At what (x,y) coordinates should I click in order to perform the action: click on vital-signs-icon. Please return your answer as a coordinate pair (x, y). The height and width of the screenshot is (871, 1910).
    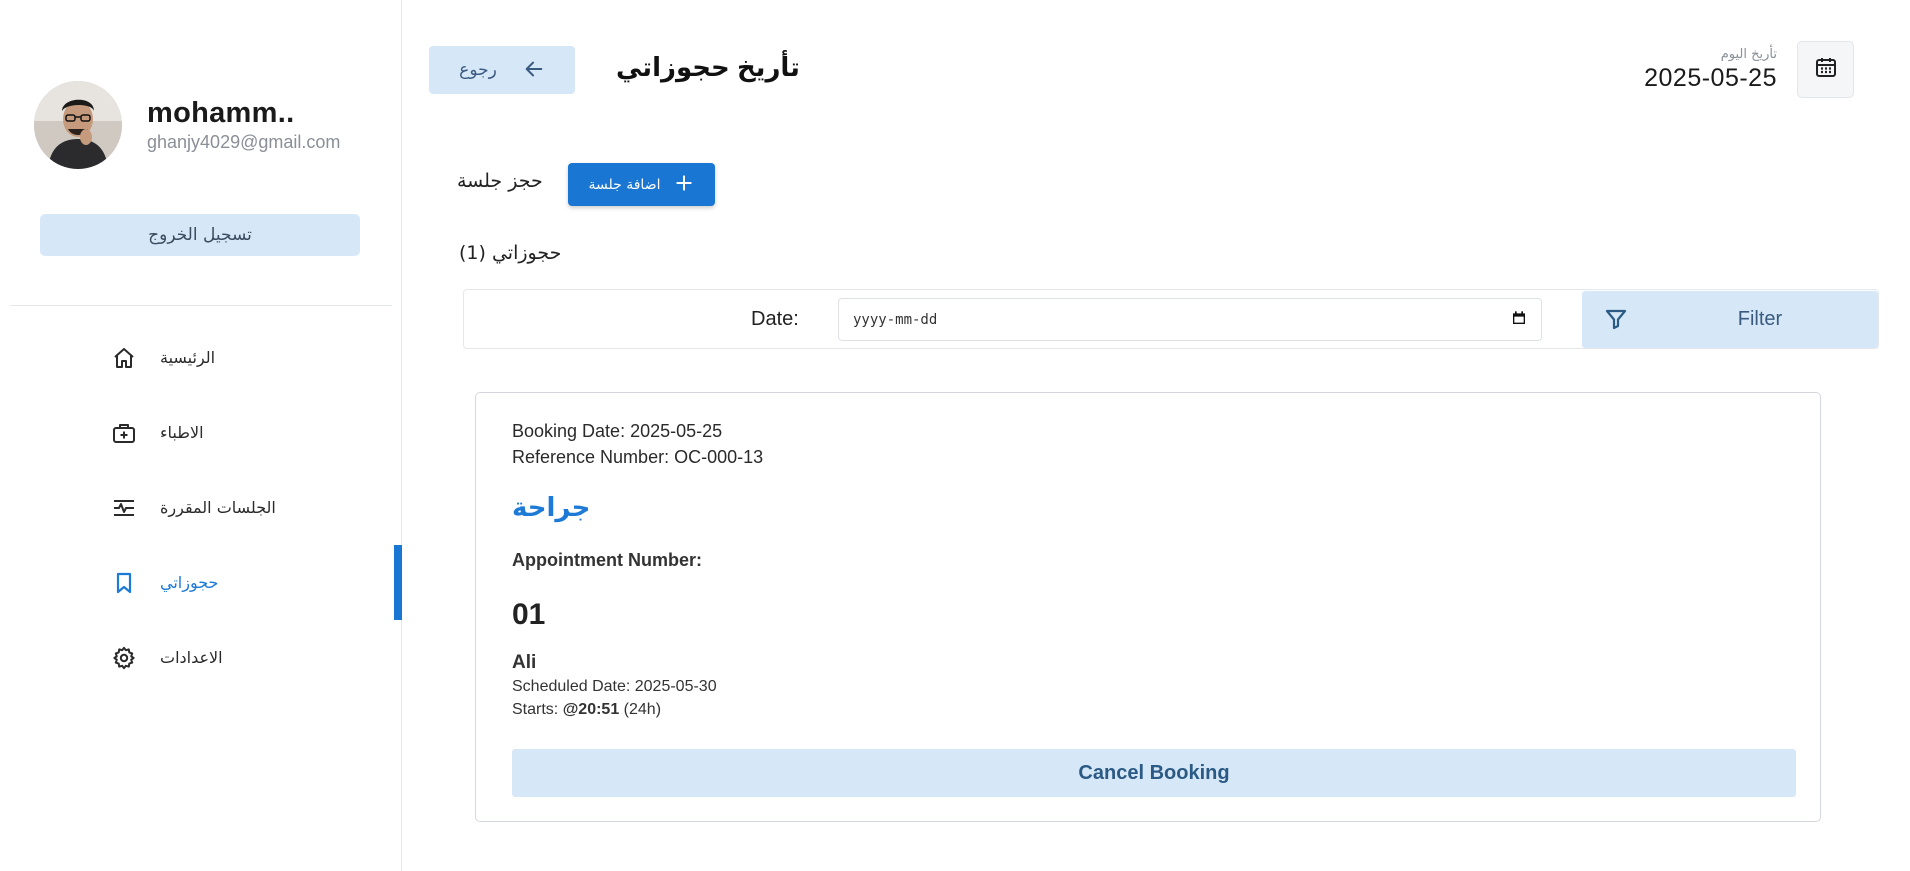
    Looking at the image, I should click on (124, 508).